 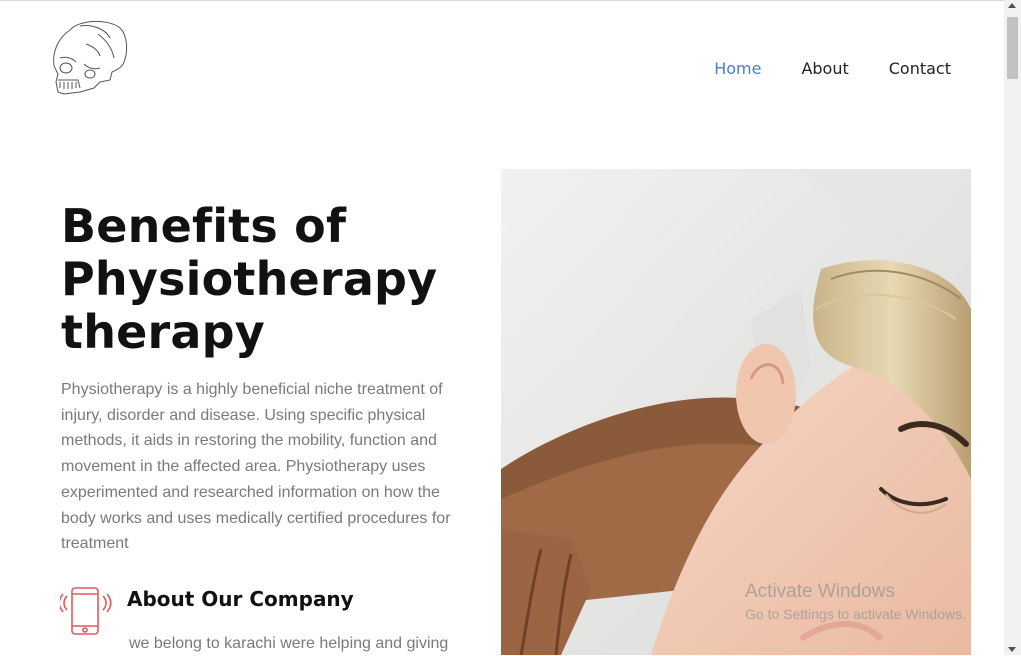 What do you see at coordinates (737, 69) in the screenshot?
I see `nav-home-link: Home` at bounding box center [737, 69].